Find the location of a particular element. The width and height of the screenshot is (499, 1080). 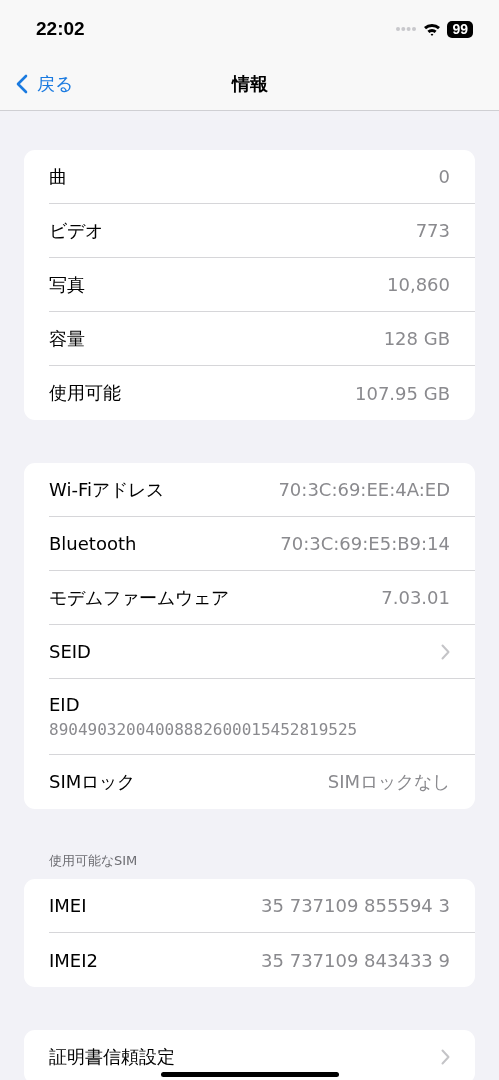

row-label: 使用可能 is located at coordinates (85, 393).